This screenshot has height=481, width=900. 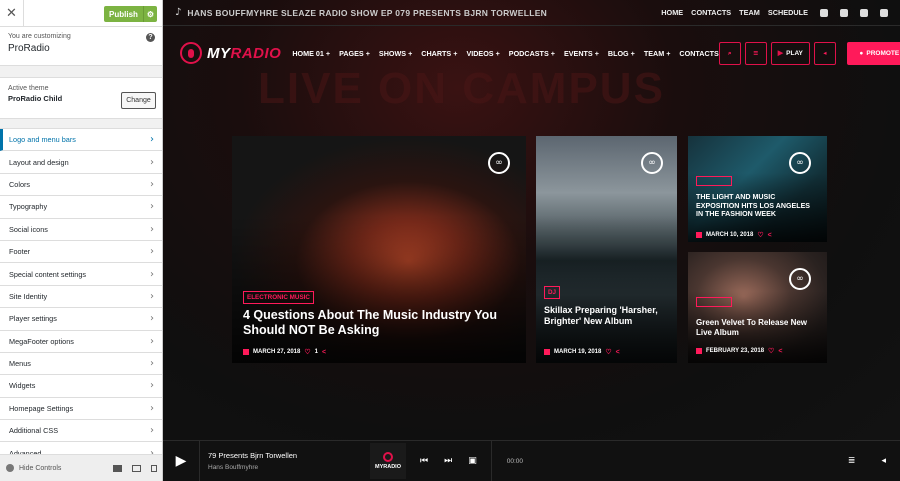 What do you see at coordinates (117, 468) in the screenshot?
I see `desktop-icon` at bounding box center [117, 468].